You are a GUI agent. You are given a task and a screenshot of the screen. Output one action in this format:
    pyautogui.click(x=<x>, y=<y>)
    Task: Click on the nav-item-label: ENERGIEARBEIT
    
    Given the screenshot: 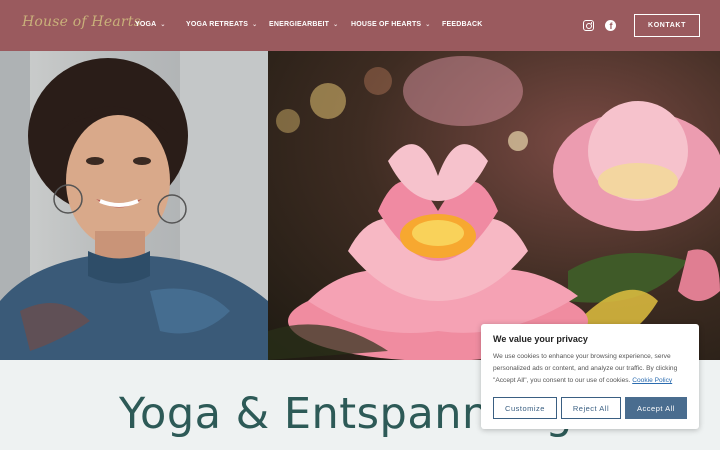 What is the action you would take?
    pyautogui.click(x=299, y=24)
    